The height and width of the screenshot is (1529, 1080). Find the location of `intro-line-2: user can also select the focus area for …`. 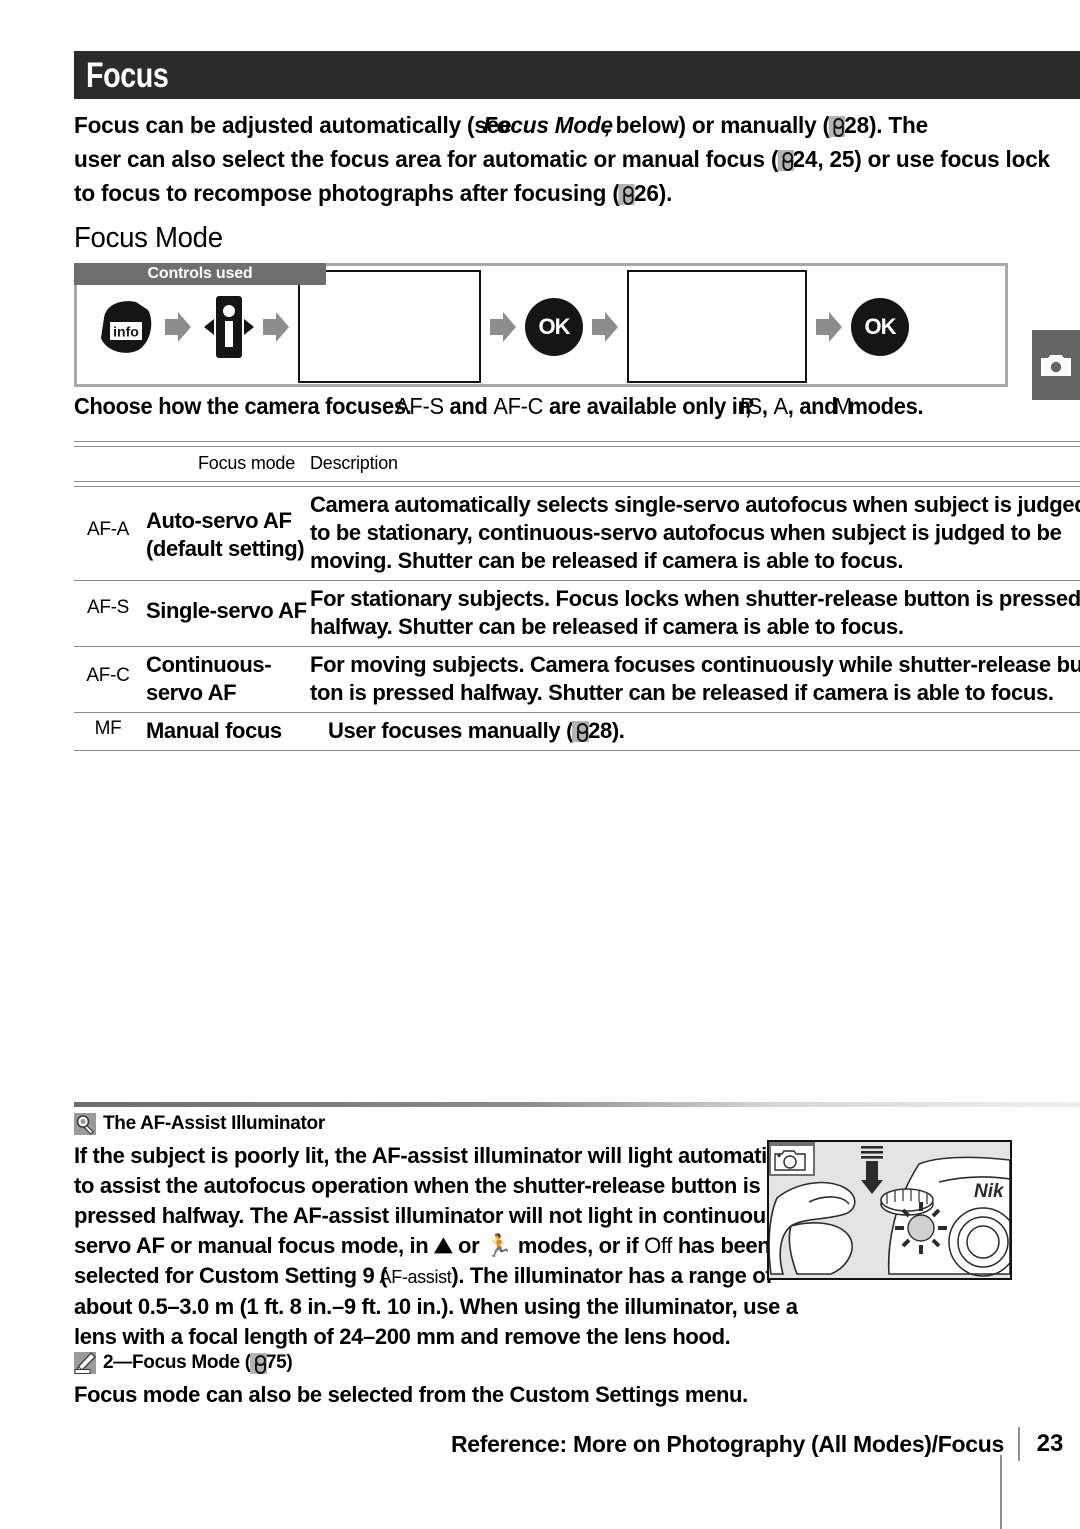

intro-line-2: user can also select the focus area for … is located at coordinates (562, 159).